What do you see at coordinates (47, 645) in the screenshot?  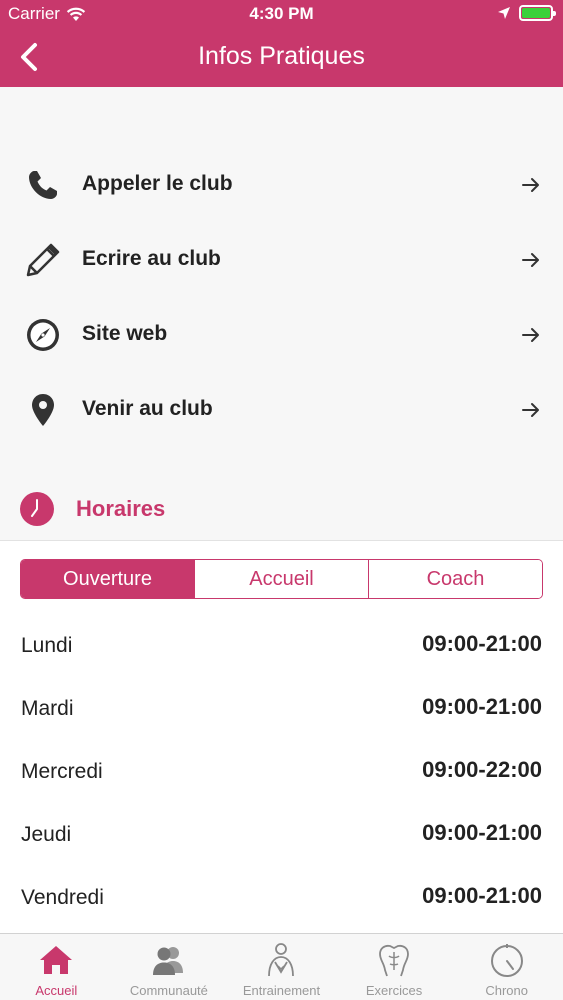 I see `day-label: Lundi` at bounding box center [47, 645].